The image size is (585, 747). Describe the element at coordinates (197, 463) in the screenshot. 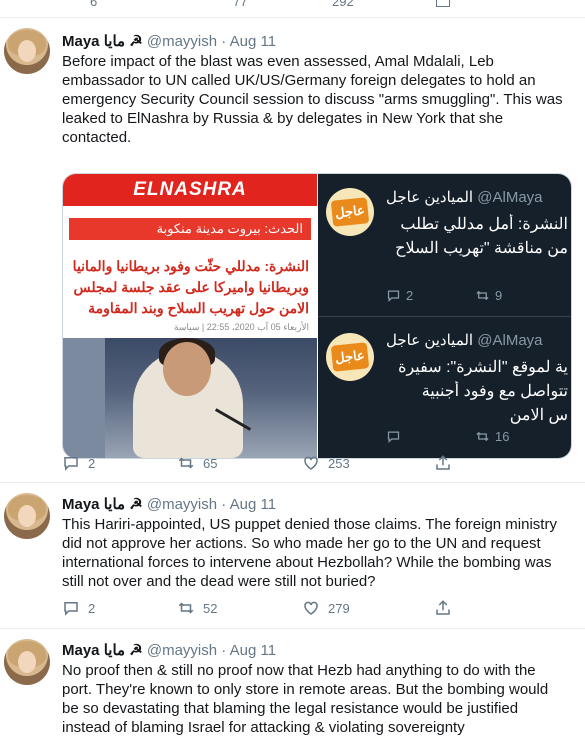

I see `retweet-button: 65` at that location.